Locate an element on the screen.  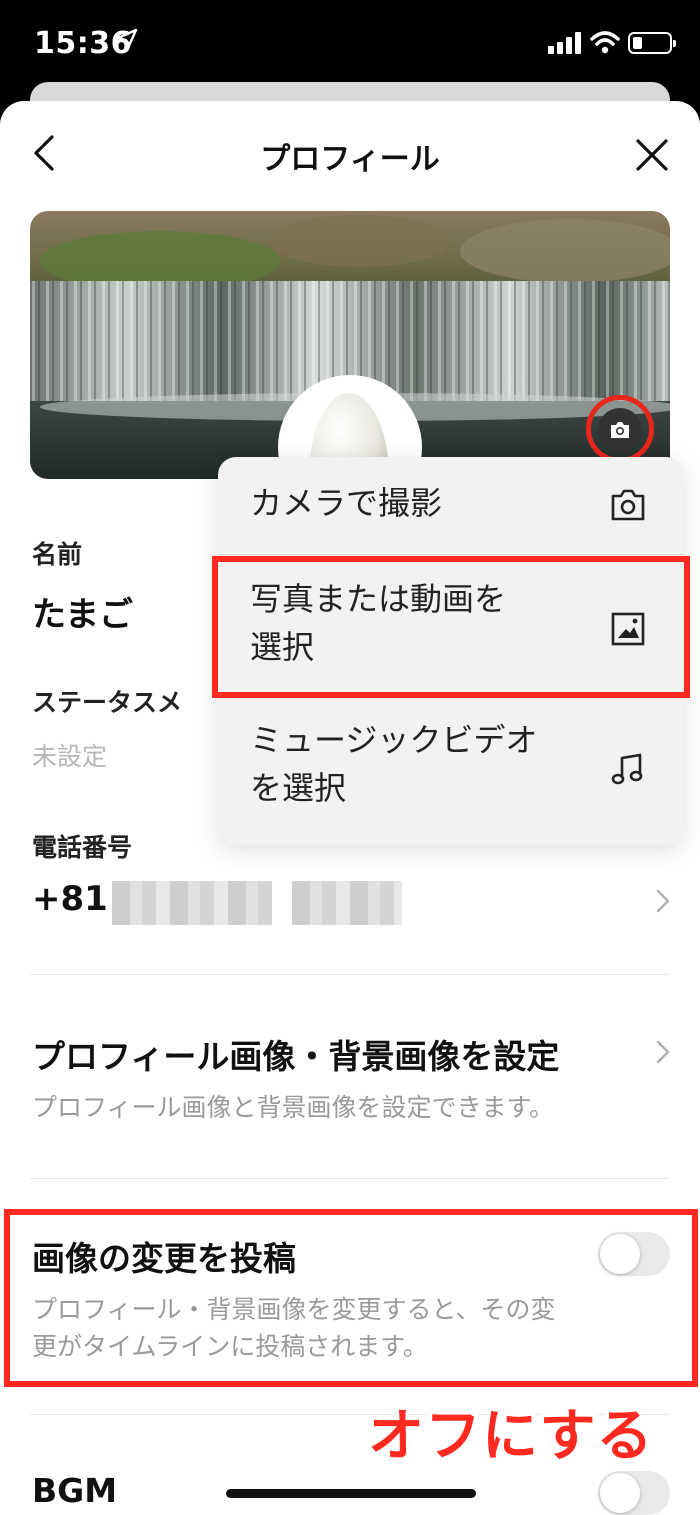
signal-icon is located at coordinates (564, 43).